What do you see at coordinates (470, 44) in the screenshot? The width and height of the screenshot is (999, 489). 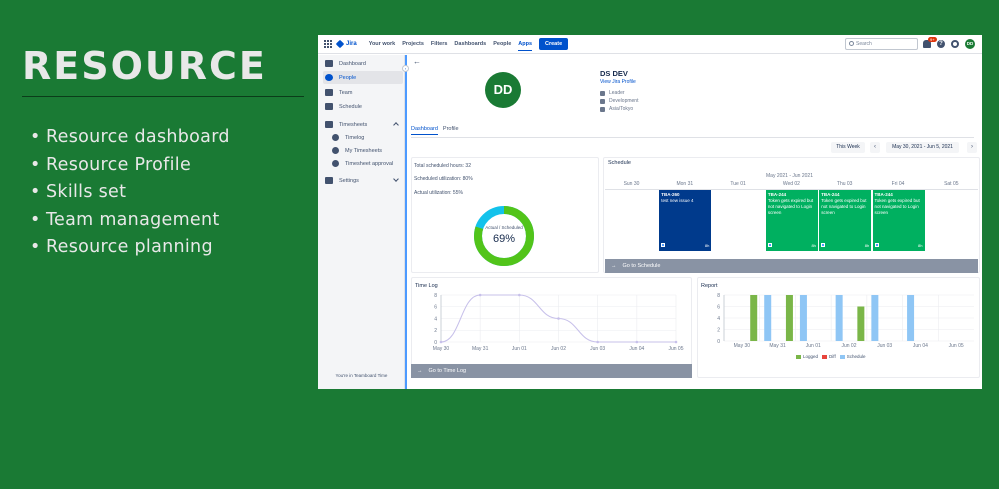 I see `nav-dashboards: Dashboards` at bounding box center [470, 44].